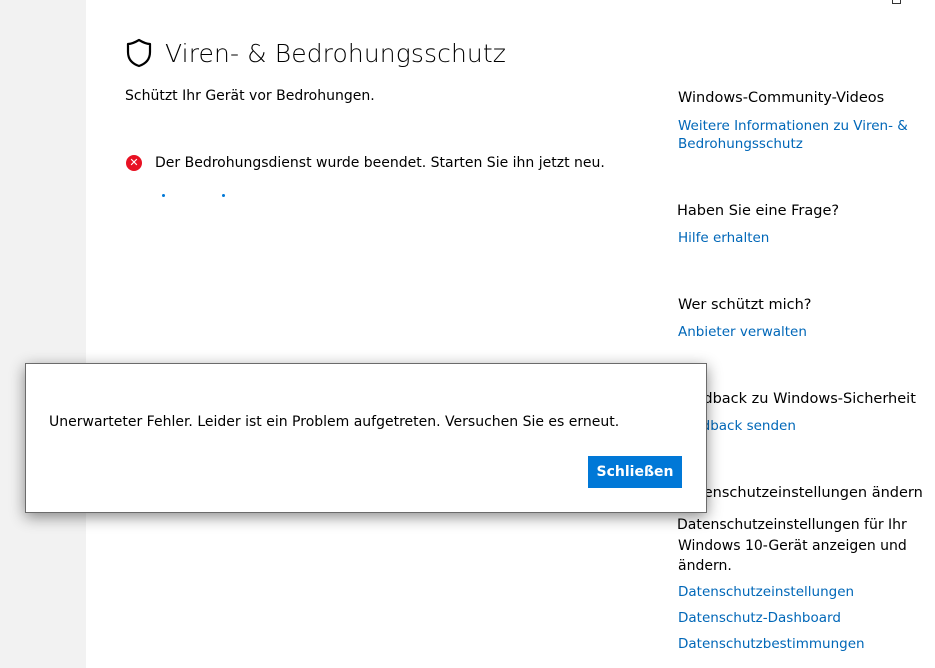  What do you see at coordinates (896, 2) in the screenshot?
I see `window-control-icon` at bounding box center [896, 2].